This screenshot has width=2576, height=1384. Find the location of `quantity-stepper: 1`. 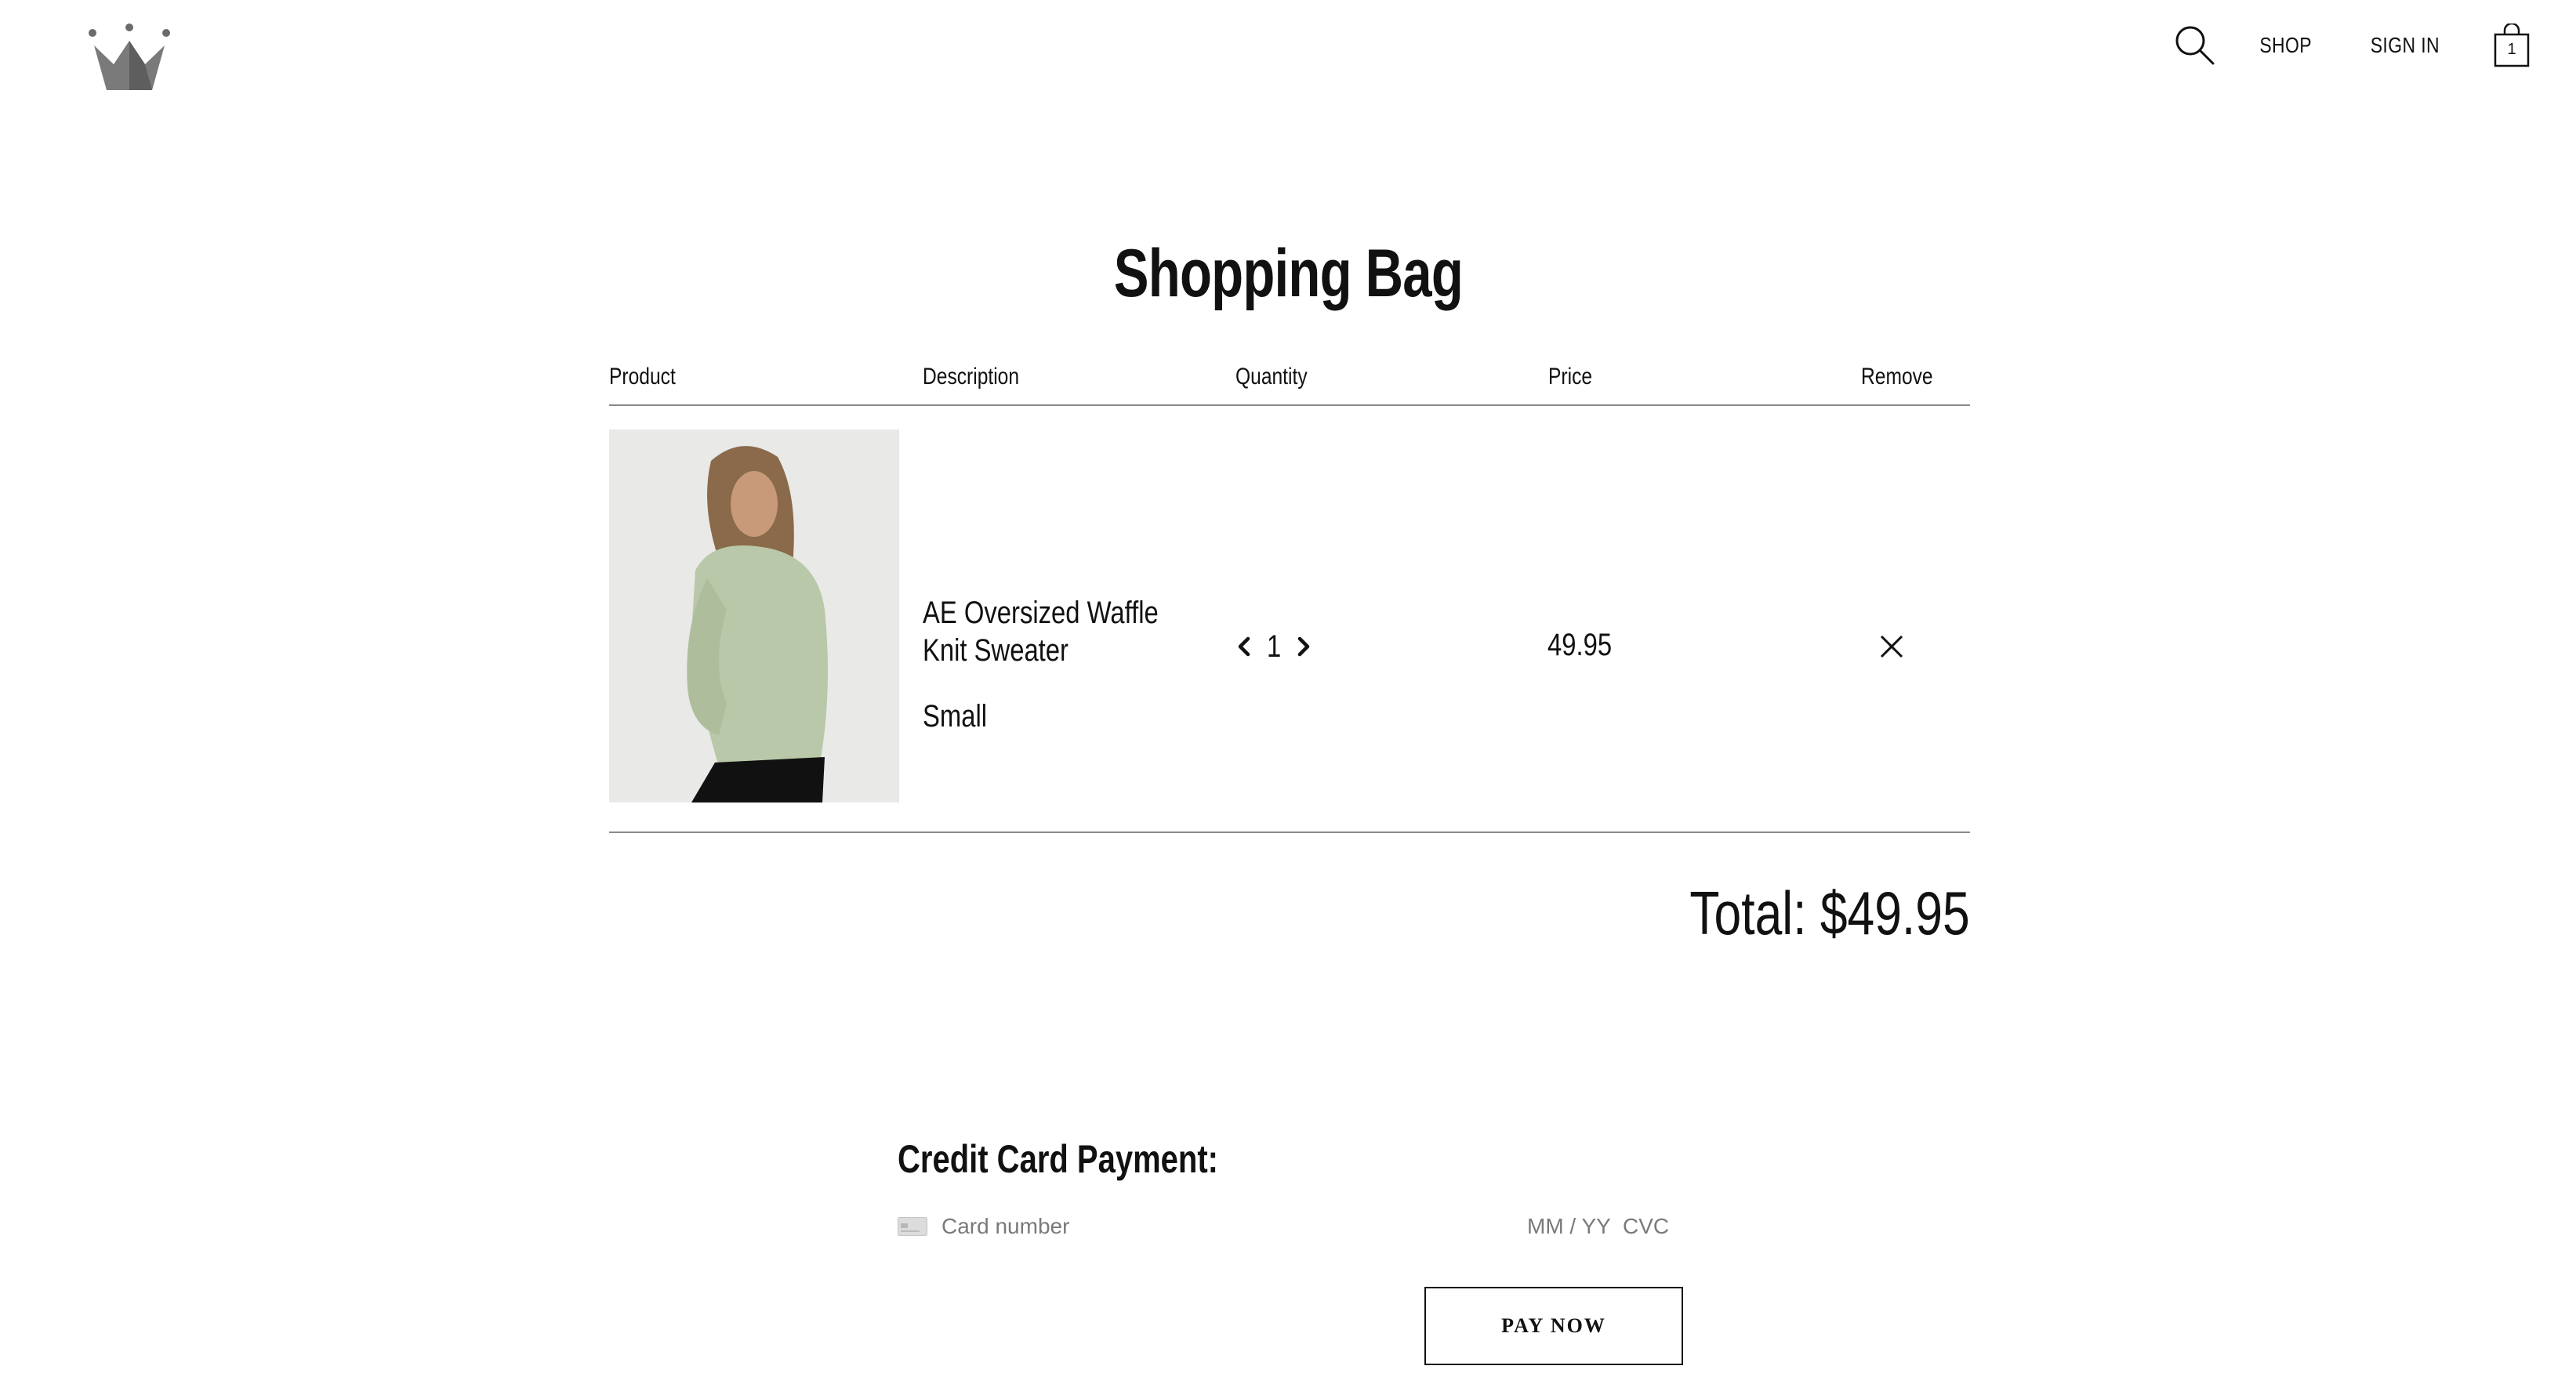

quantity-stepper: 1 is located at coordinates (1274, 646).